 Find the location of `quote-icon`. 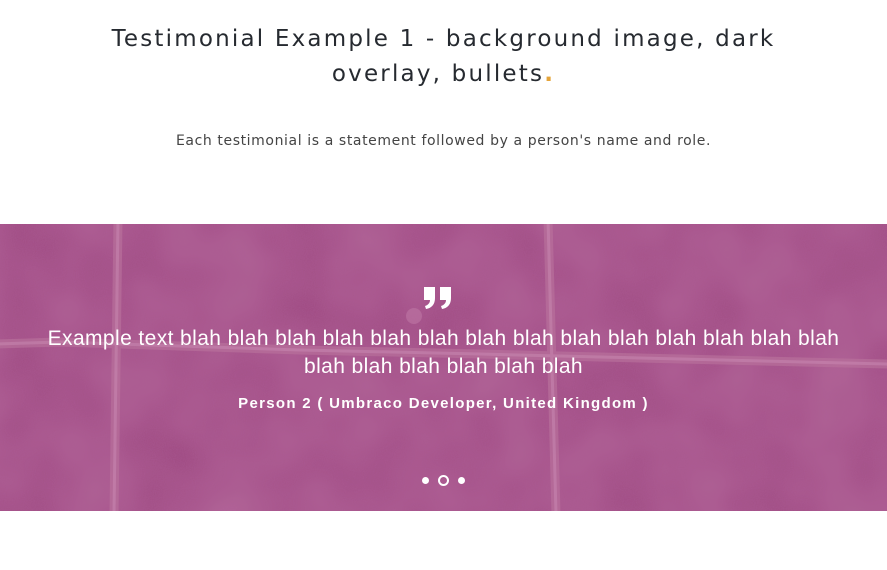

quote-icon is located at coordinates (437, 298).